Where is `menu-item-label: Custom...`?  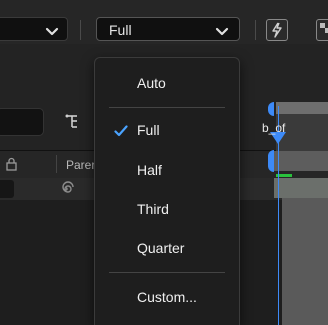 menu-item-label: Custom... is located at coordinates (167, 297).